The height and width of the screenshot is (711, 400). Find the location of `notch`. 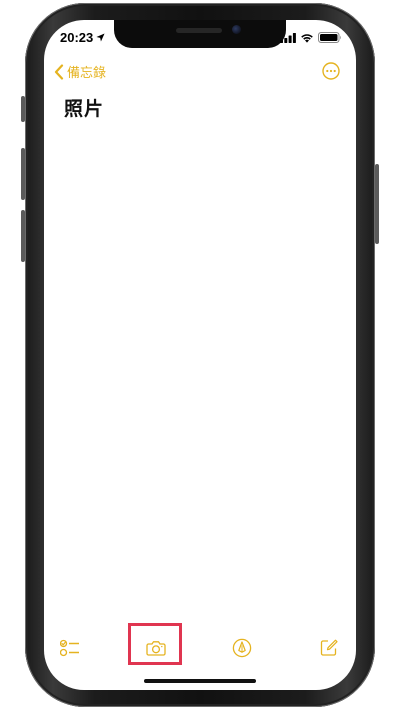

notch is located at coordinates (200, 34).